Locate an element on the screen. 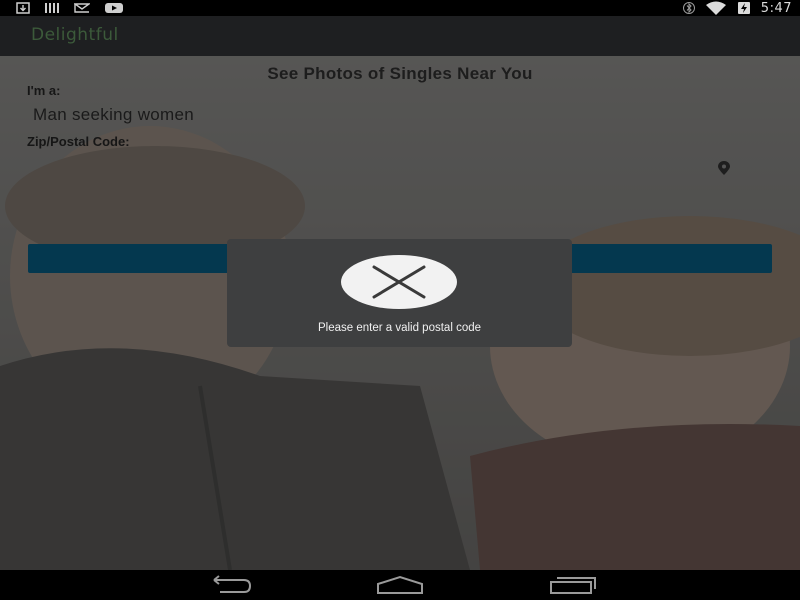 The height and width of the screenshot is (600, 800). back-icon is located at coordinates (232, 584).